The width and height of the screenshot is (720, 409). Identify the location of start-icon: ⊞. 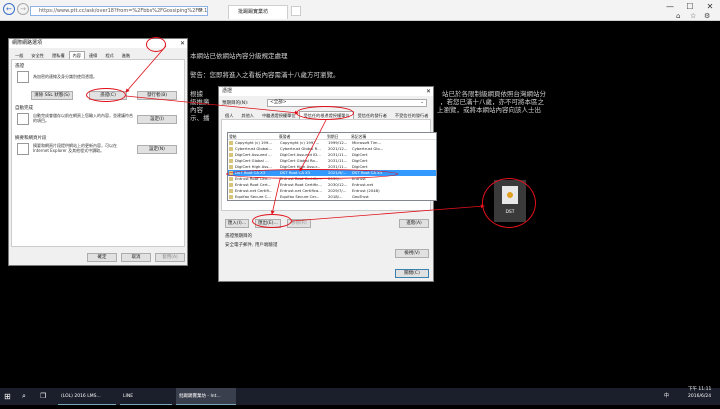
(9, 396).